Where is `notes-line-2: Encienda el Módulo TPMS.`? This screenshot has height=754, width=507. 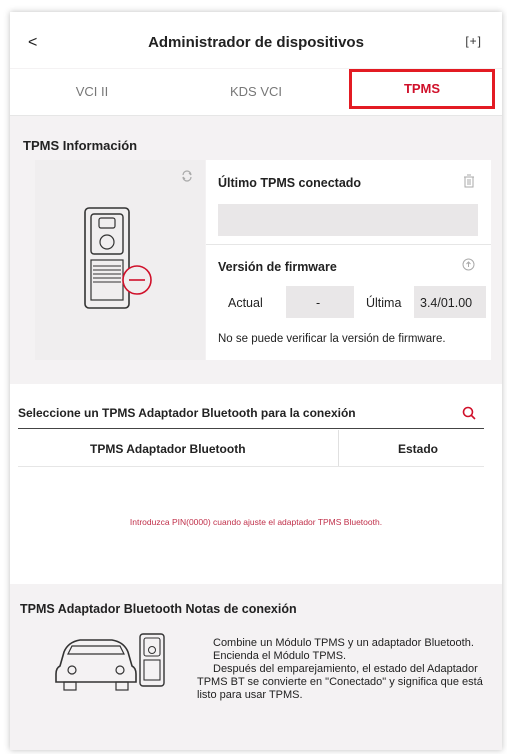 notes-line-2: Encienda el Módulo TPMS. is located at coordinates (280, 656).